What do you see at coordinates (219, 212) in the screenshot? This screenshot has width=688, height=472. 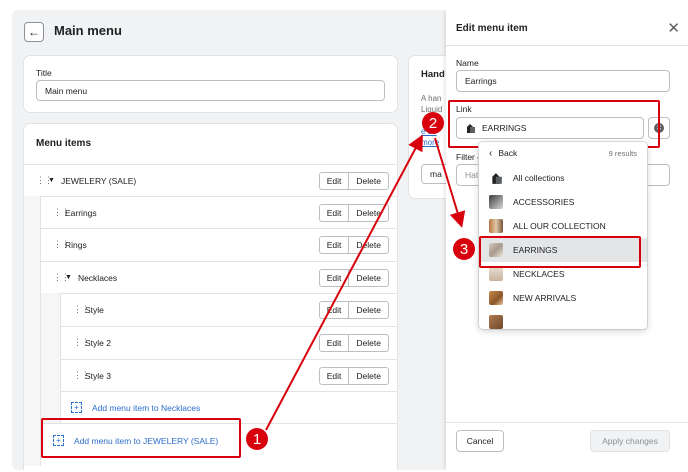 I see `menu-item-row: ⋮⋮ Earrings Edit Delete` at bounding box center [219, 212].